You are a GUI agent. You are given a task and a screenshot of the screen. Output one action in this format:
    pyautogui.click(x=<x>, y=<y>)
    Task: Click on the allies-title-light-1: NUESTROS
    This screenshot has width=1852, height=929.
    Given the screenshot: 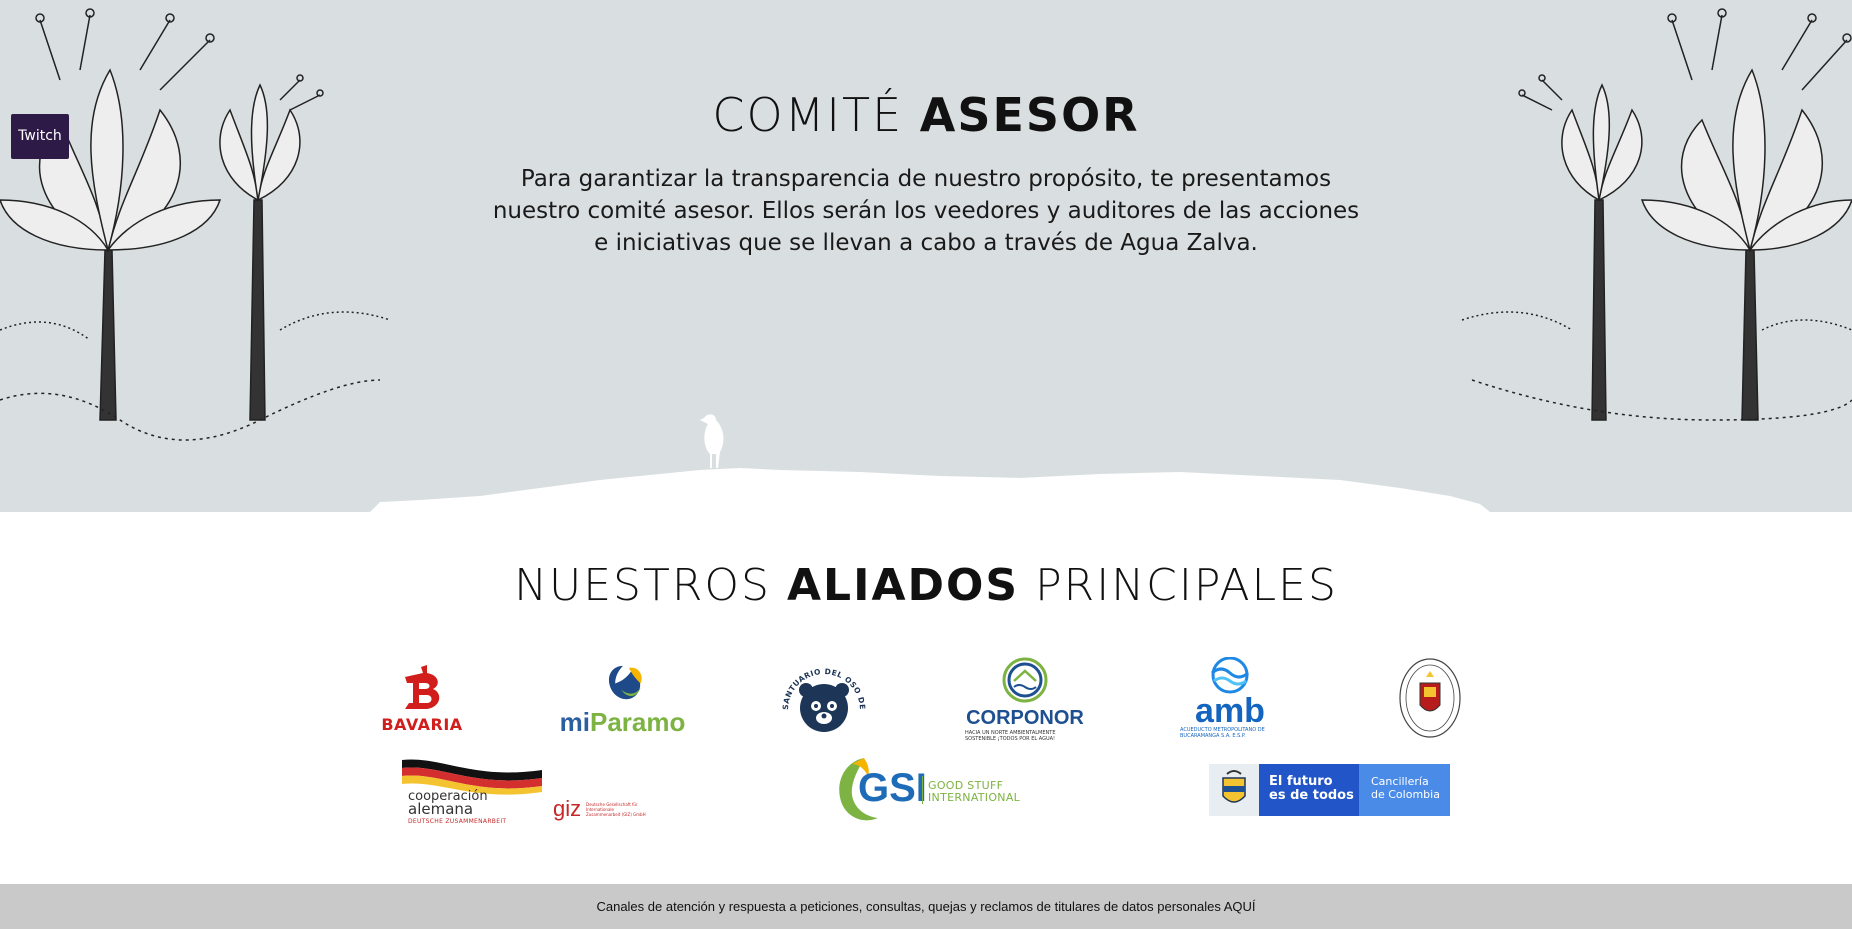 What is the action you would take?
    pyautogui.click(x=642, y=585)
    